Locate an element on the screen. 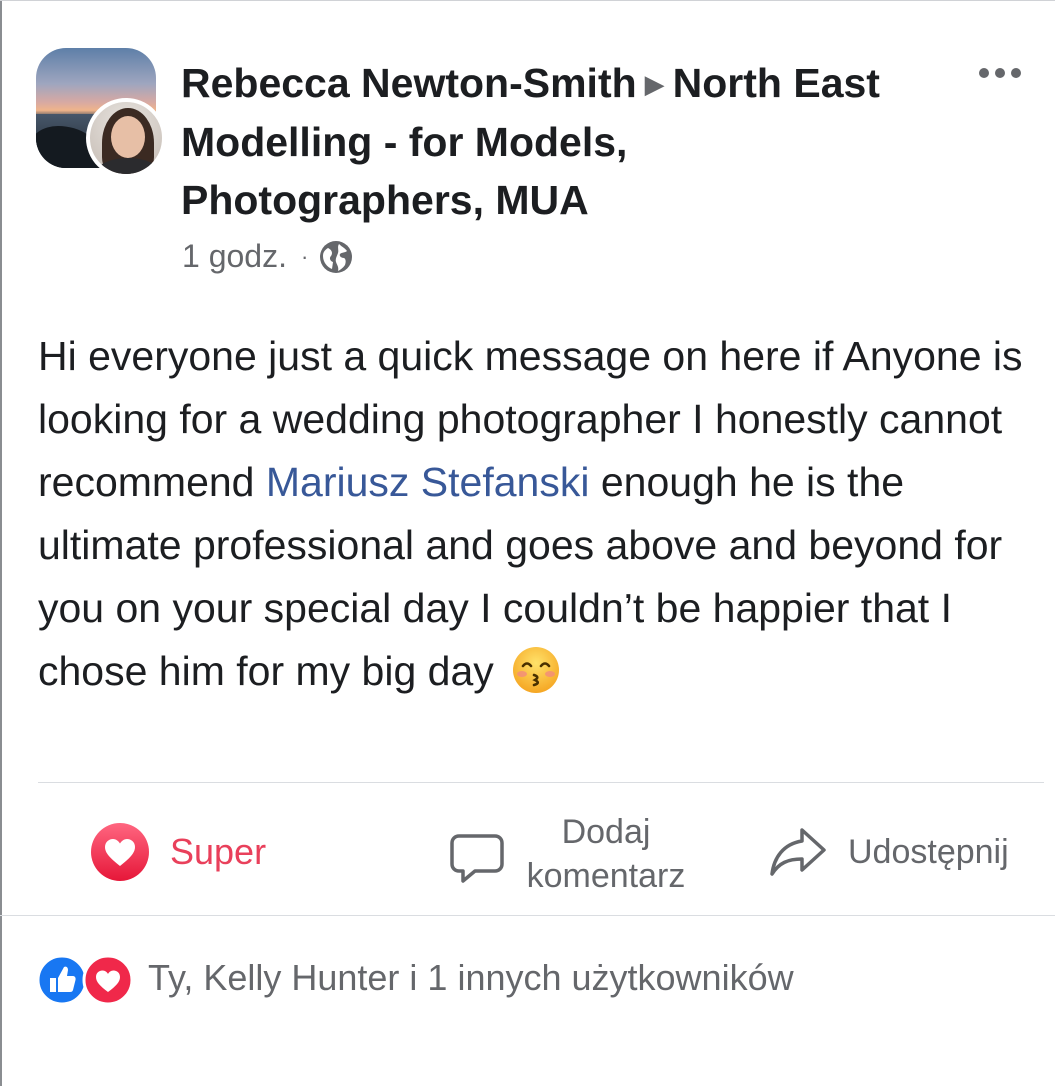 This screenshot has width=1055, height=1086. kissing-face-emoji-icon is located at coordinates (536, 670).